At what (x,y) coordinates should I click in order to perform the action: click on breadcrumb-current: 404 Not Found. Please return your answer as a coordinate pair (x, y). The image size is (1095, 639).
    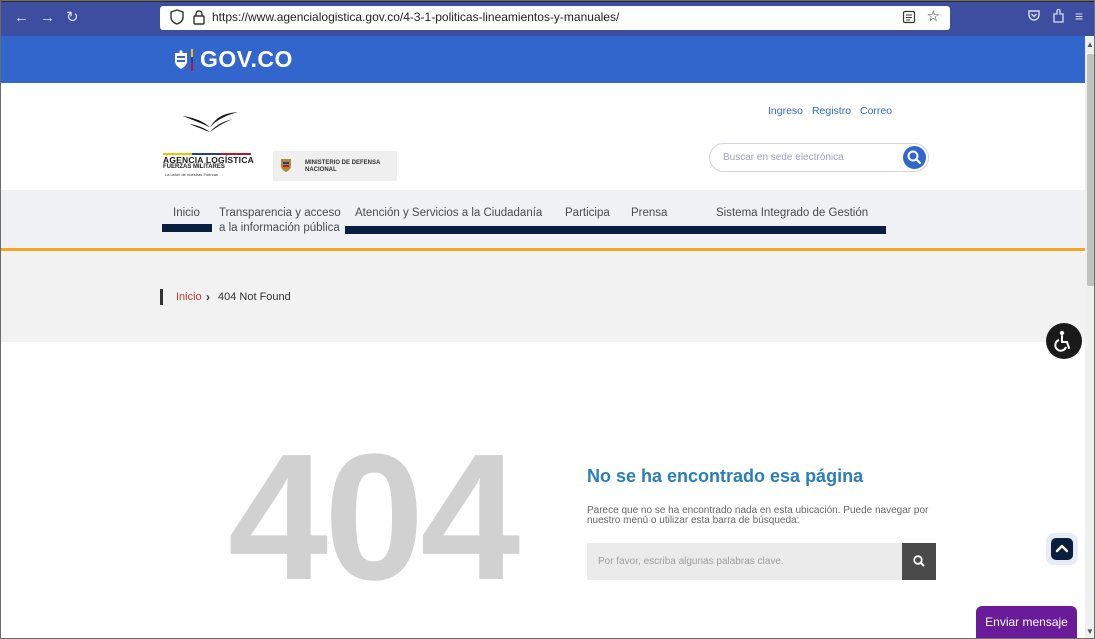
    Looking at the image, I should click on (254, 297).